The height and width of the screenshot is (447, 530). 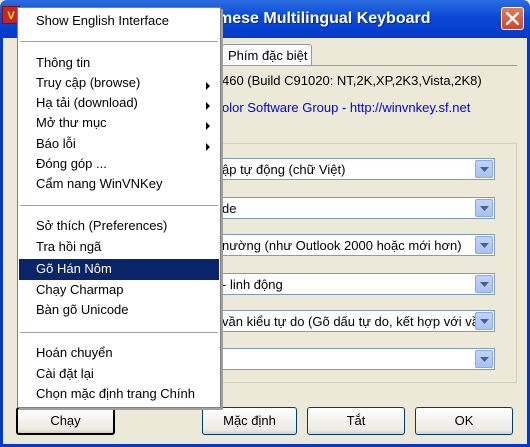 What do you see at coordinates (267, 55) in the screenshot?
I see `tab-special-keys: Phím đặc biệt` at bounding box center [267, 55].